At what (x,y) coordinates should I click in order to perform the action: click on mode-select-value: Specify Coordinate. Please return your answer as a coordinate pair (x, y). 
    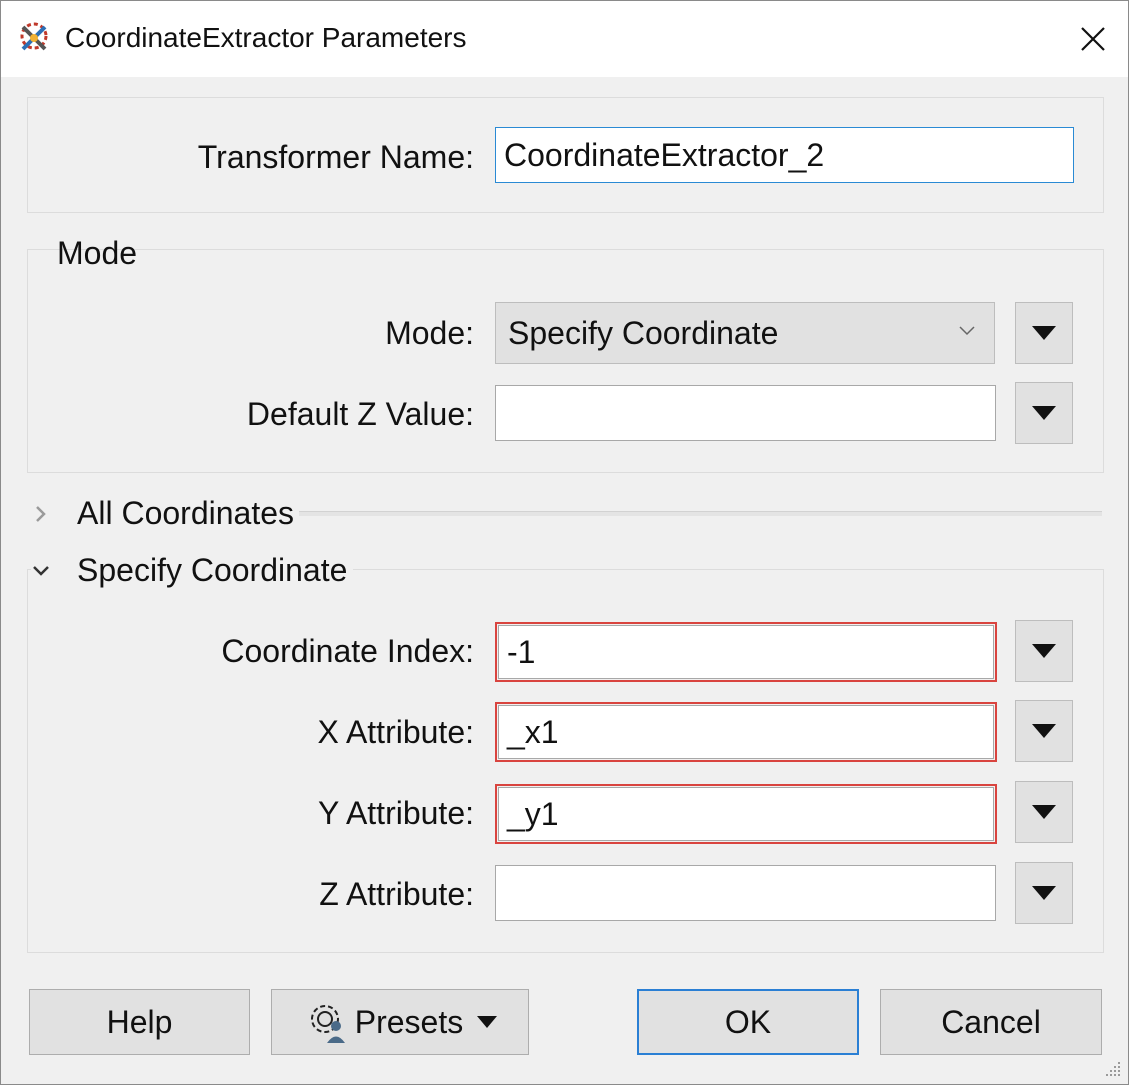
    Looking at the image, I should click on (643, 333).